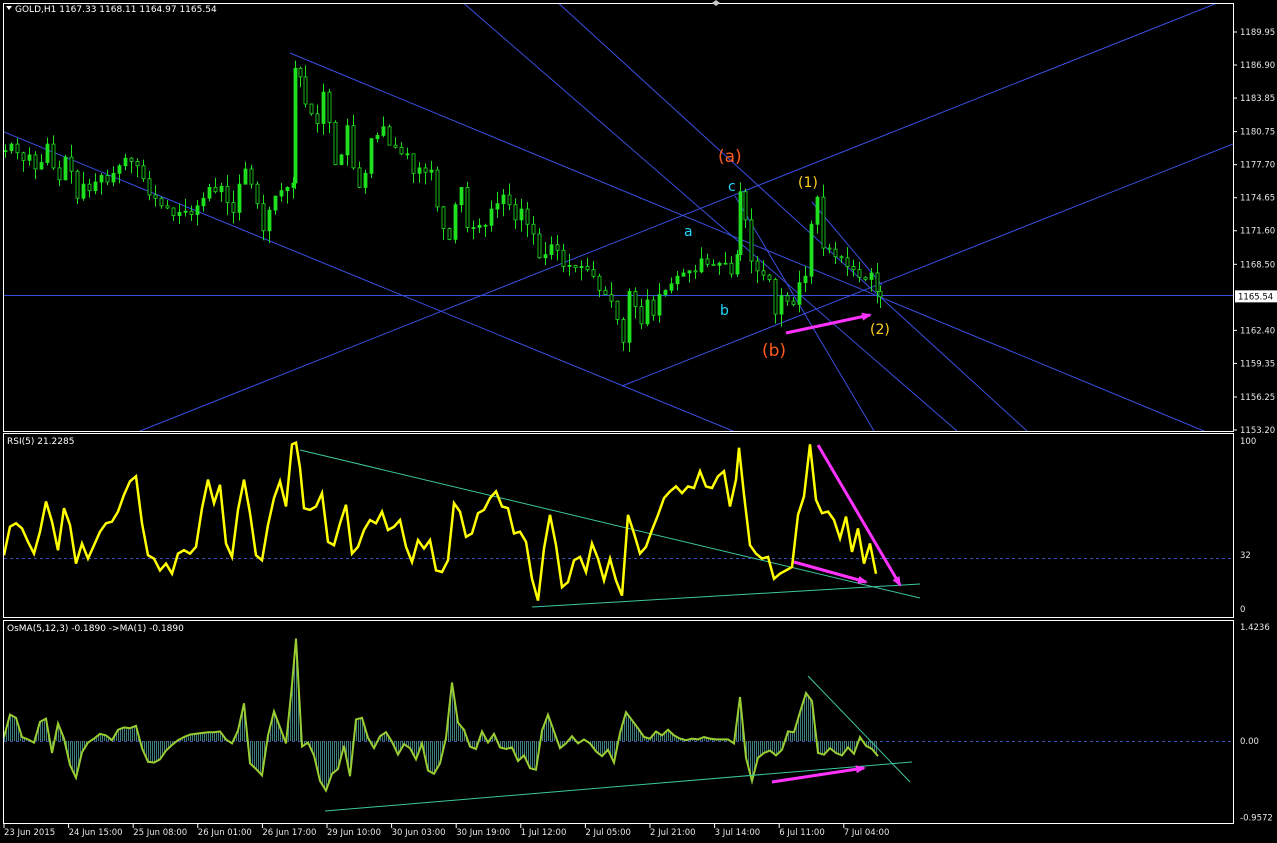  Describe the element at coordinates (441, 715) in the screenshot. I see `osma-signal-line` at that location.